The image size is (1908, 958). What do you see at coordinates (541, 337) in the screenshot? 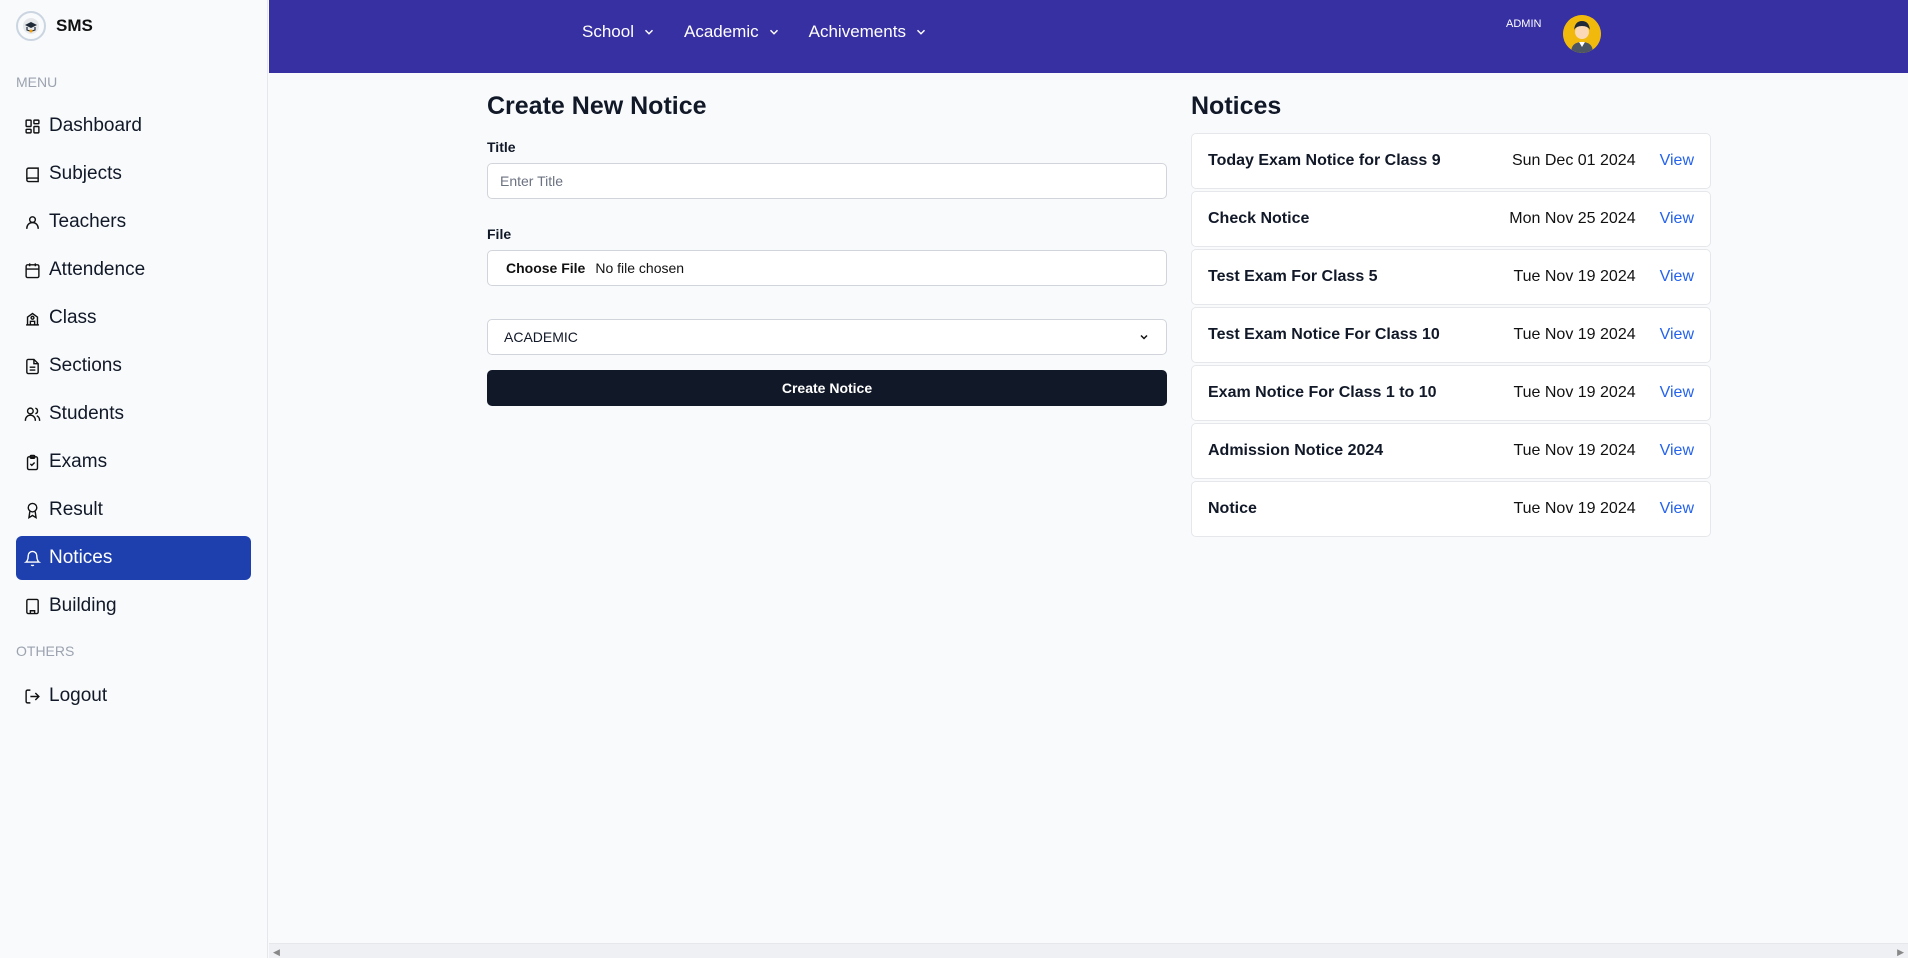
I see `category-selected-value: ACADEMIC` at bounding box center [541, 337].